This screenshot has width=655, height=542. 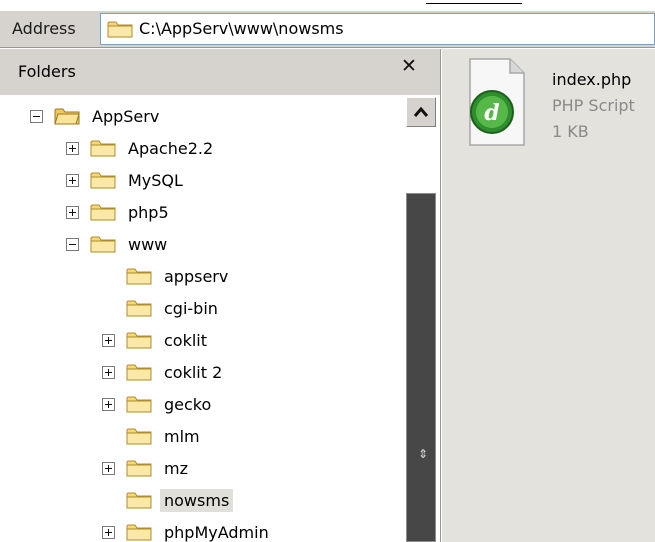 What do you see at coordinates (171, 148) in the screenshot?
I see `tree-item-label: Apache2.2` at bounding box center [171, 148].